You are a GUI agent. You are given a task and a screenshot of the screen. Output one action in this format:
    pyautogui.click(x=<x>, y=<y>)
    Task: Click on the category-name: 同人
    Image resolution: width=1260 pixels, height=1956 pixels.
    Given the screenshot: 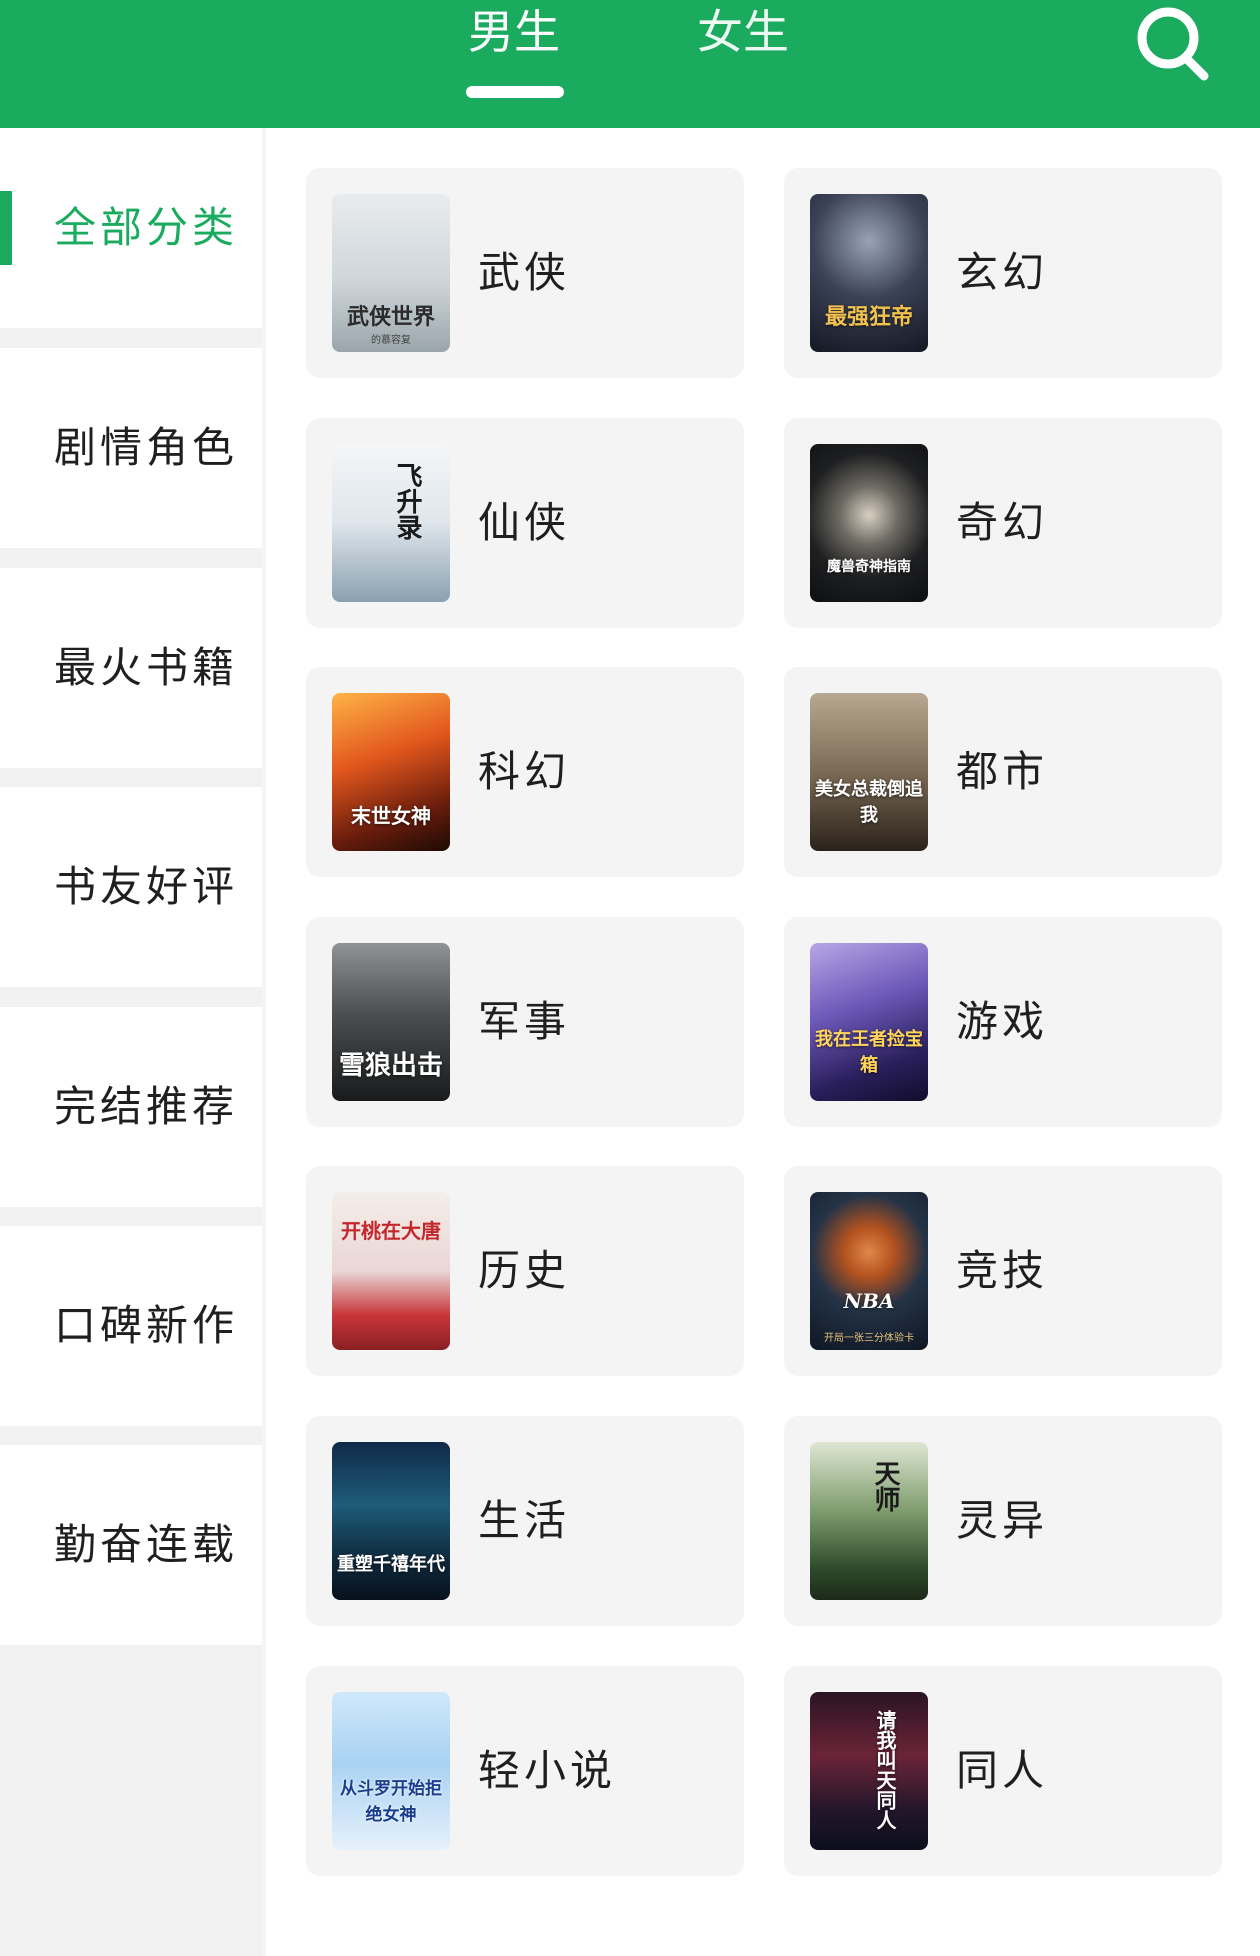 What is the action you would take?
    pyautogui.click(x=1002, y=1770)
    